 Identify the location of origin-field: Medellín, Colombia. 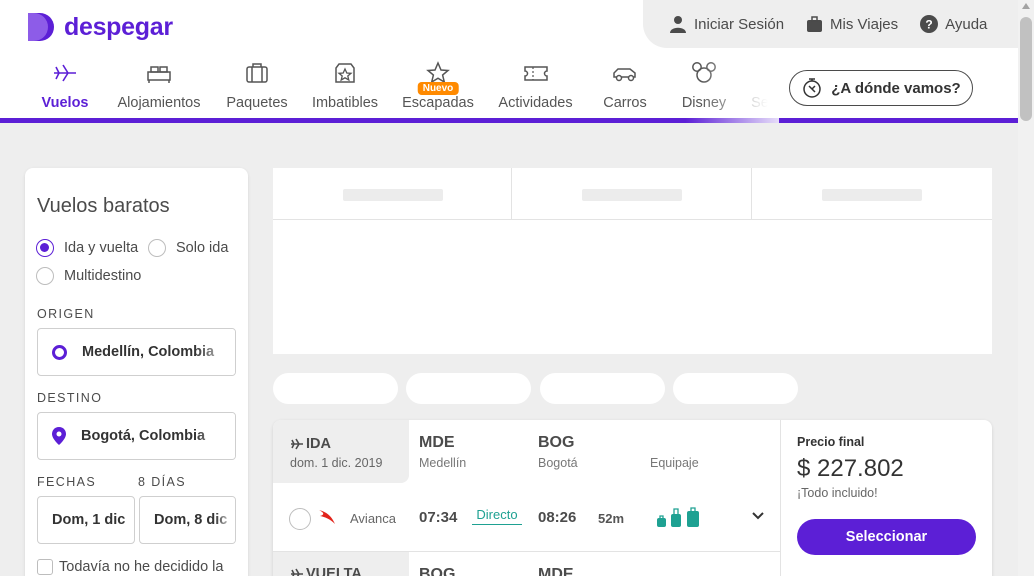
(136, 352).